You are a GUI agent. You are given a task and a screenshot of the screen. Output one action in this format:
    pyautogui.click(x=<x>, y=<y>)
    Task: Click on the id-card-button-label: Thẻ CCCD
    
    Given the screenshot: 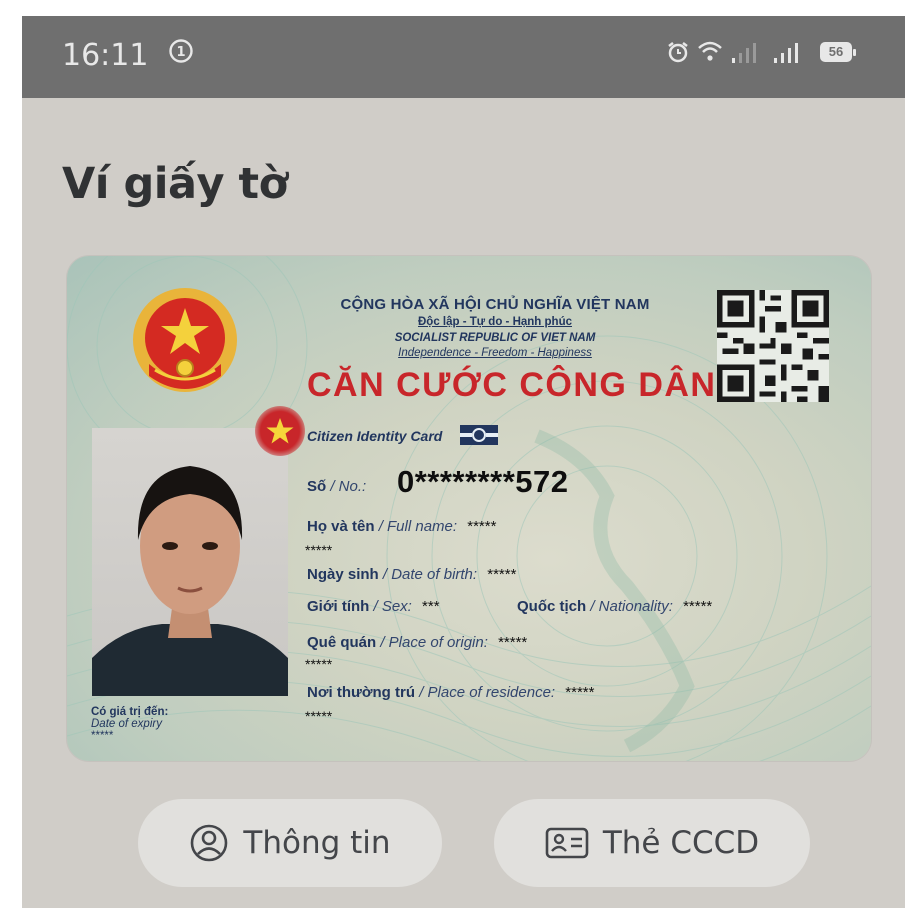 What is the action you would take?
    pyautogui.click(x=681, y=843)
    